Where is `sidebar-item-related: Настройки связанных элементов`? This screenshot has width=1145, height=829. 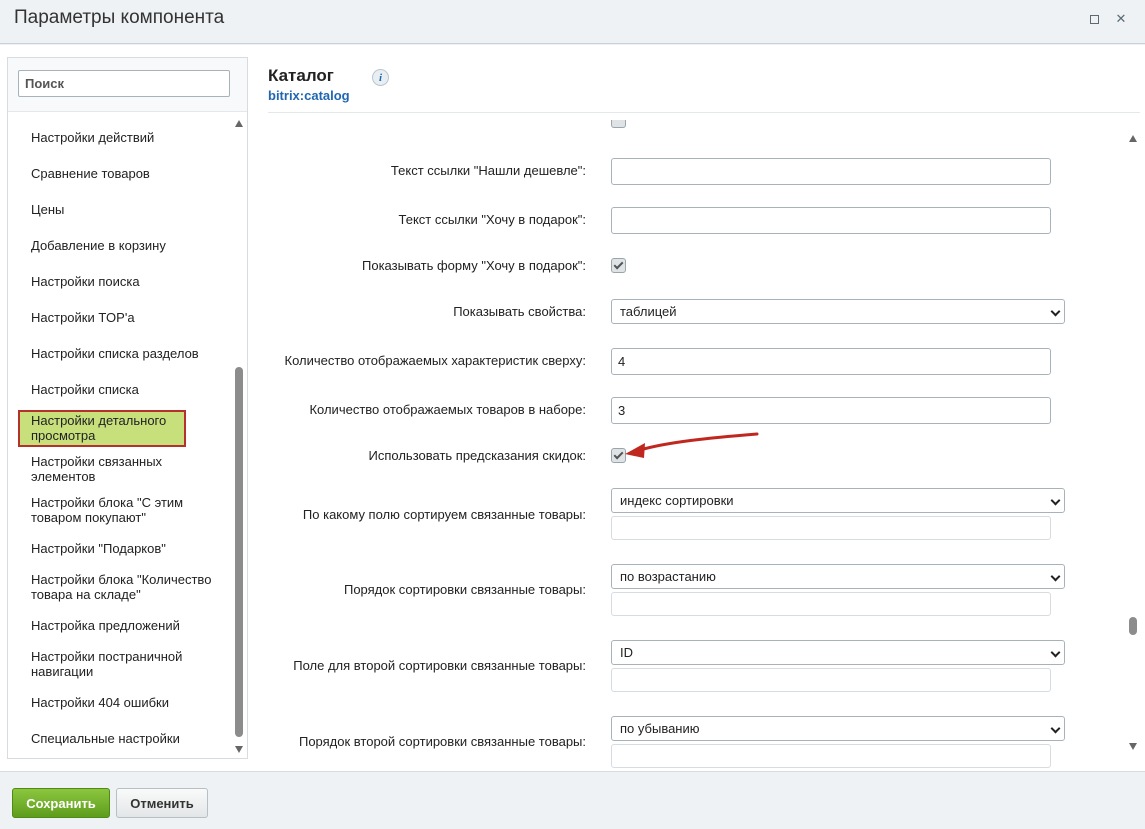 sidebar-item-related: Настройки связанных элементов is located at coordinates (105, 469).